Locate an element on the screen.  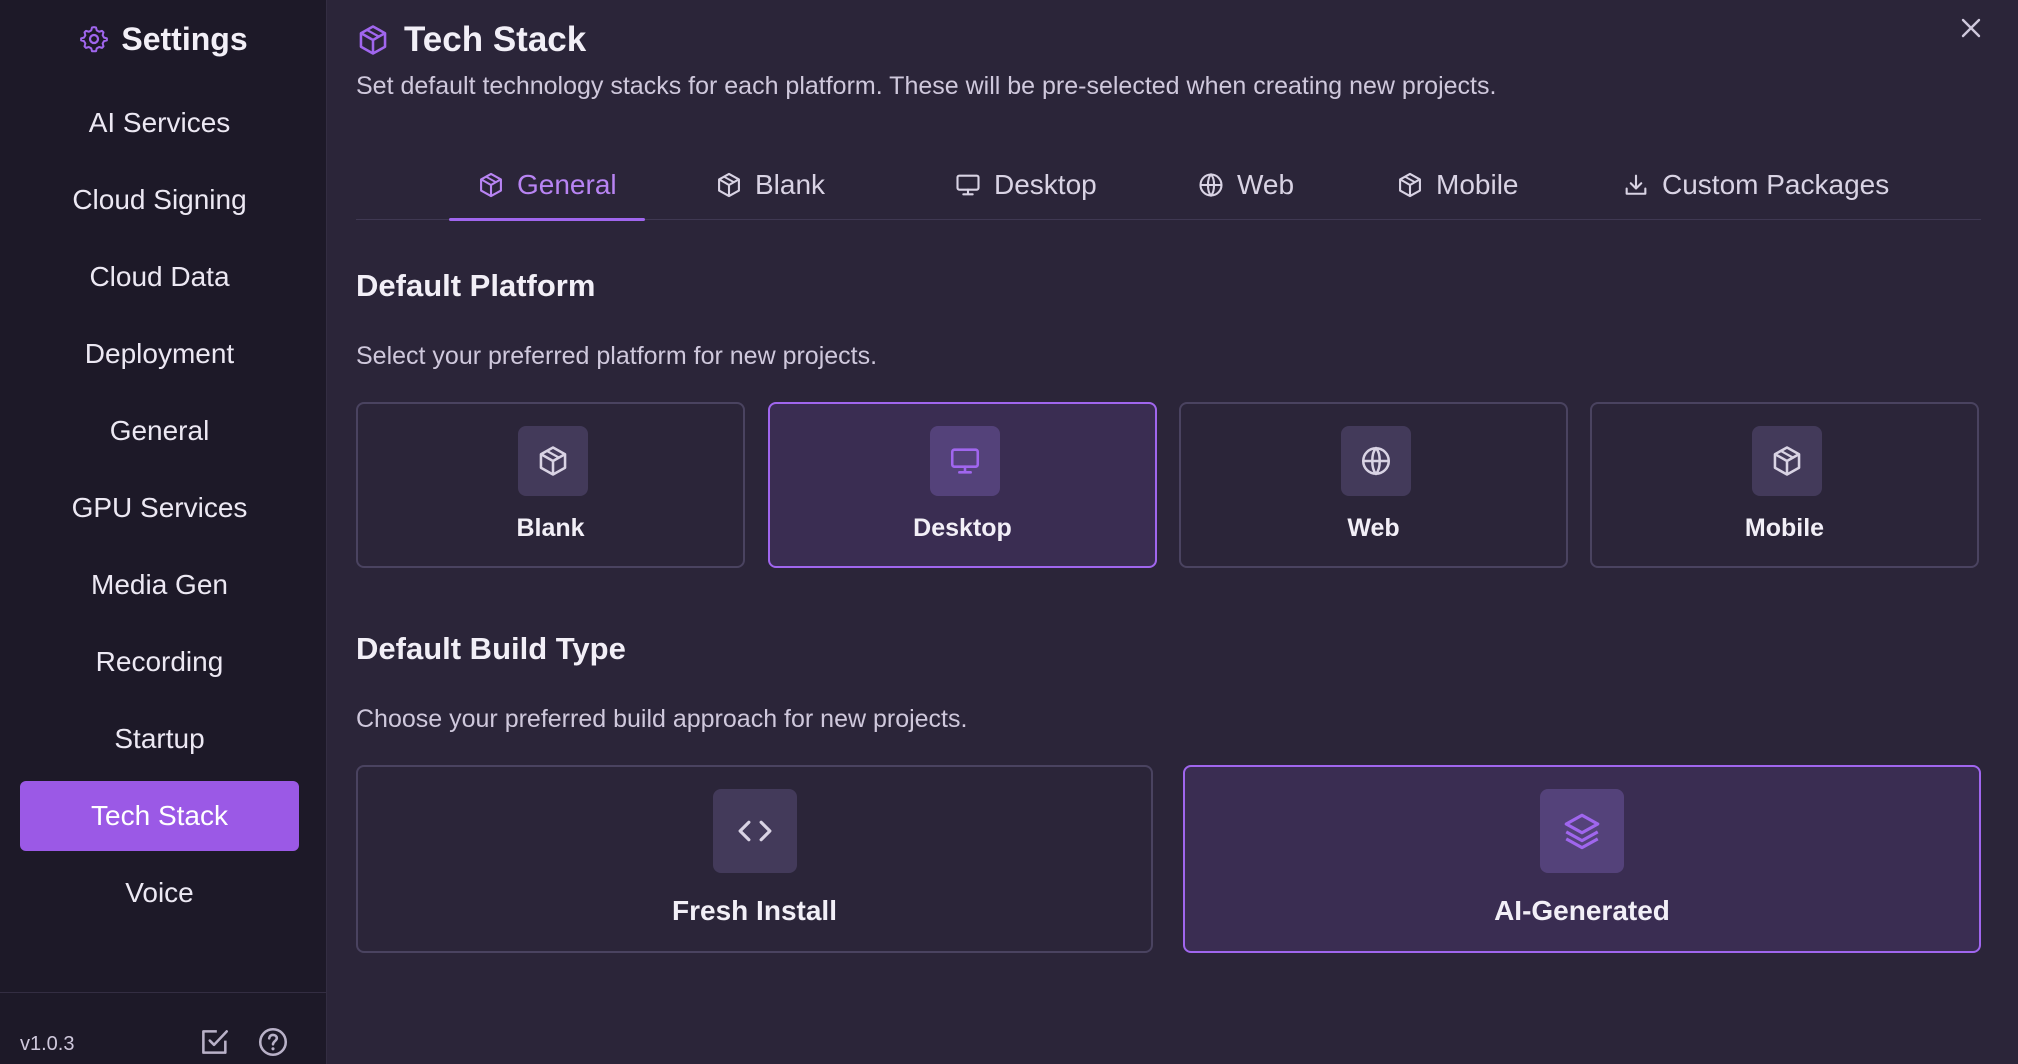
tab-general: General is located at coordinates (547, 185).